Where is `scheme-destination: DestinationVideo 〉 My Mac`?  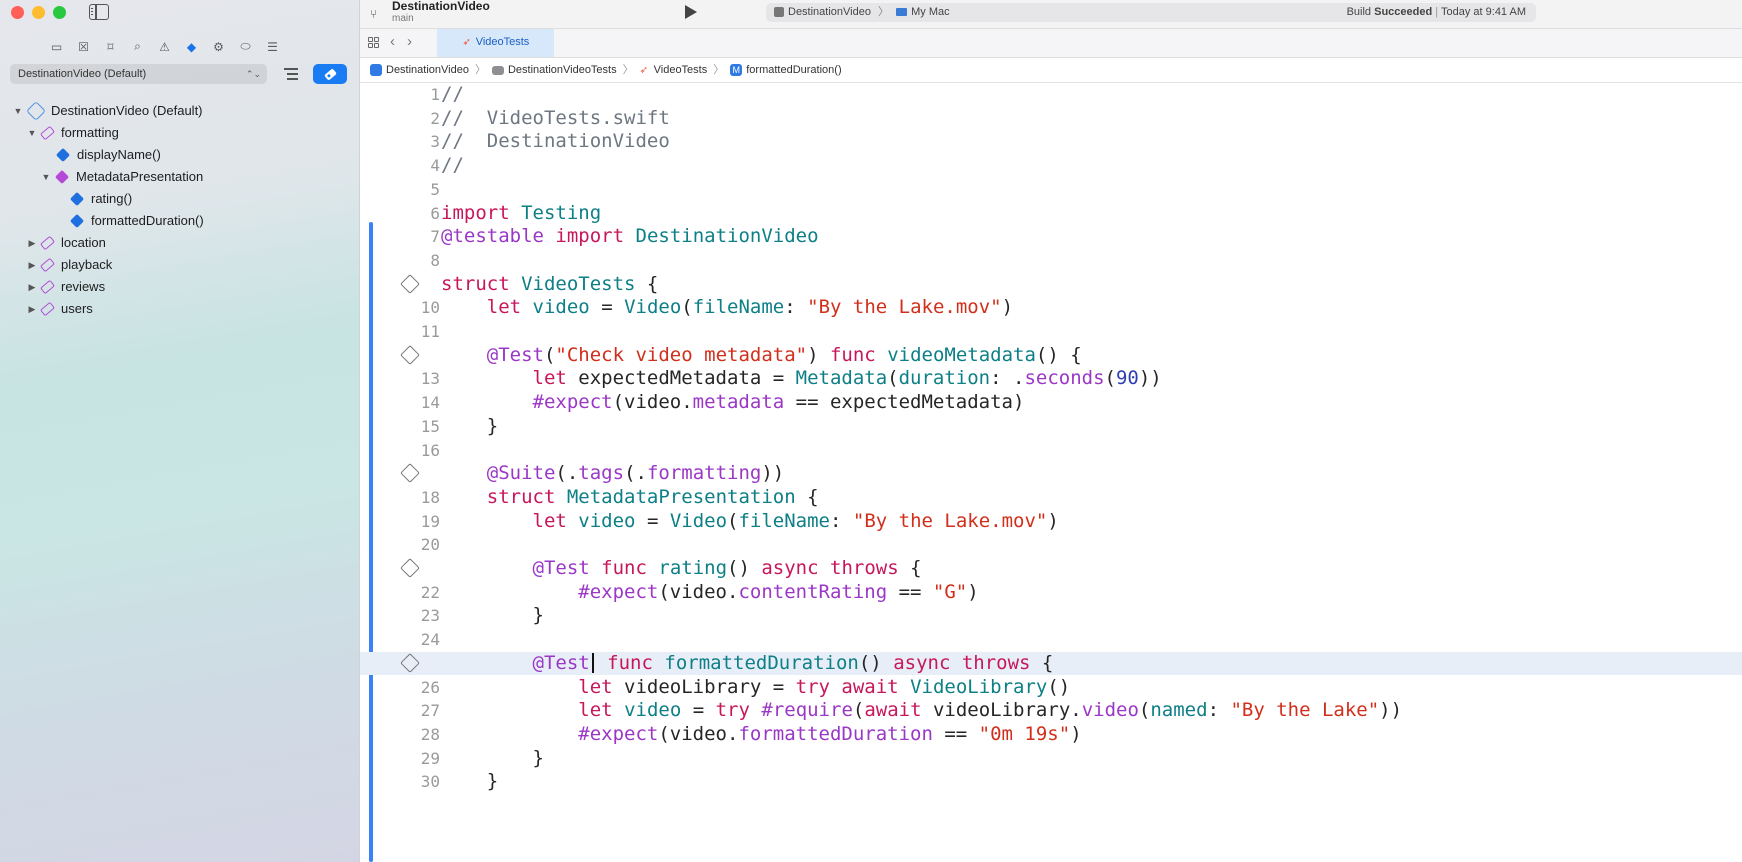
scheme-destination: DestinationVideo 〉 My Mac is located at coordinates (862, 12).